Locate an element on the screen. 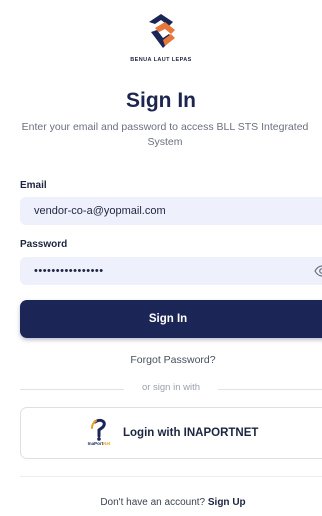 The width and height of the screenshot is (322, 516). login-inaportnet-button: InaPortNet Login with INAPORTNET is located at coordinates (171, 433).